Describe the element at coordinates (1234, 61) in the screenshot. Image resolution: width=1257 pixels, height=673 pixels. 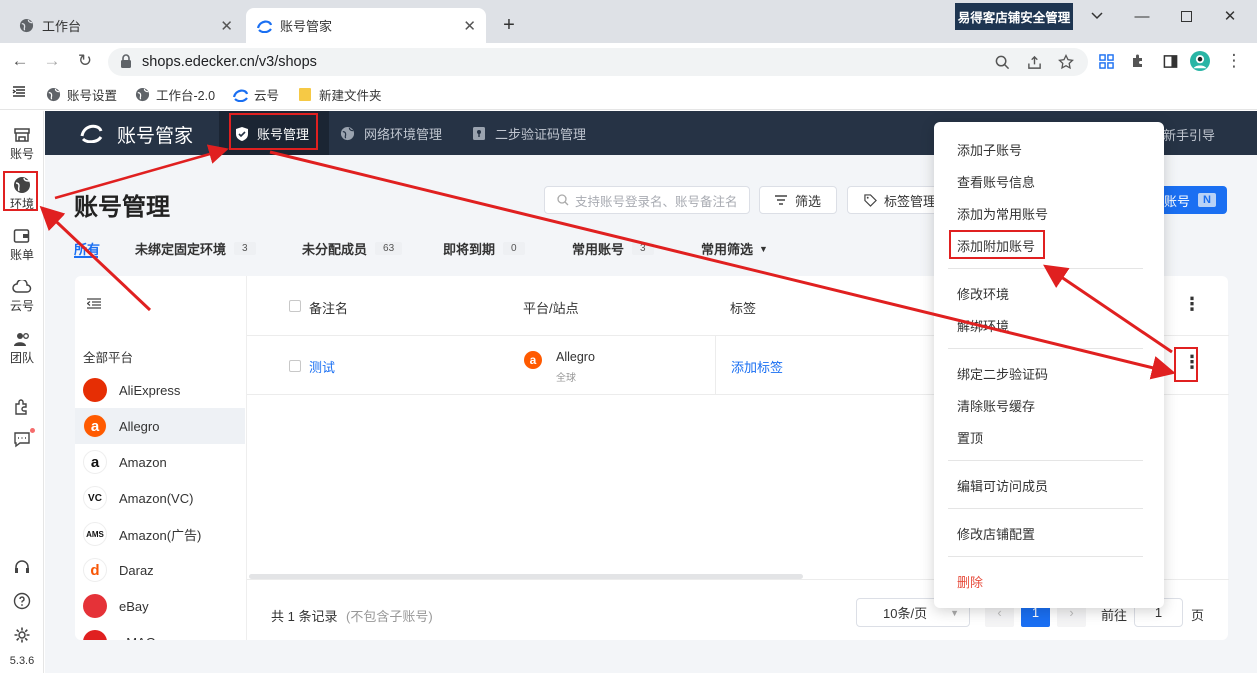
I see `menu-dots-icon: ⋮` at that location.